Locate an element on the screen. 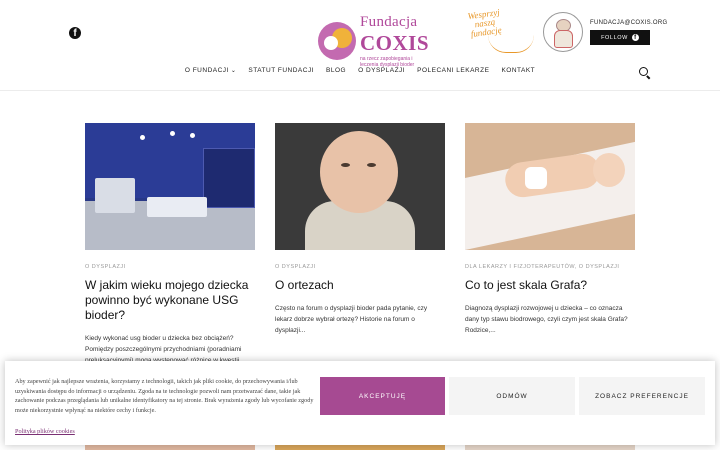 The height and width of the screenshot is (450, 720). support-arrow-icon is located at coordinates (511, 44).